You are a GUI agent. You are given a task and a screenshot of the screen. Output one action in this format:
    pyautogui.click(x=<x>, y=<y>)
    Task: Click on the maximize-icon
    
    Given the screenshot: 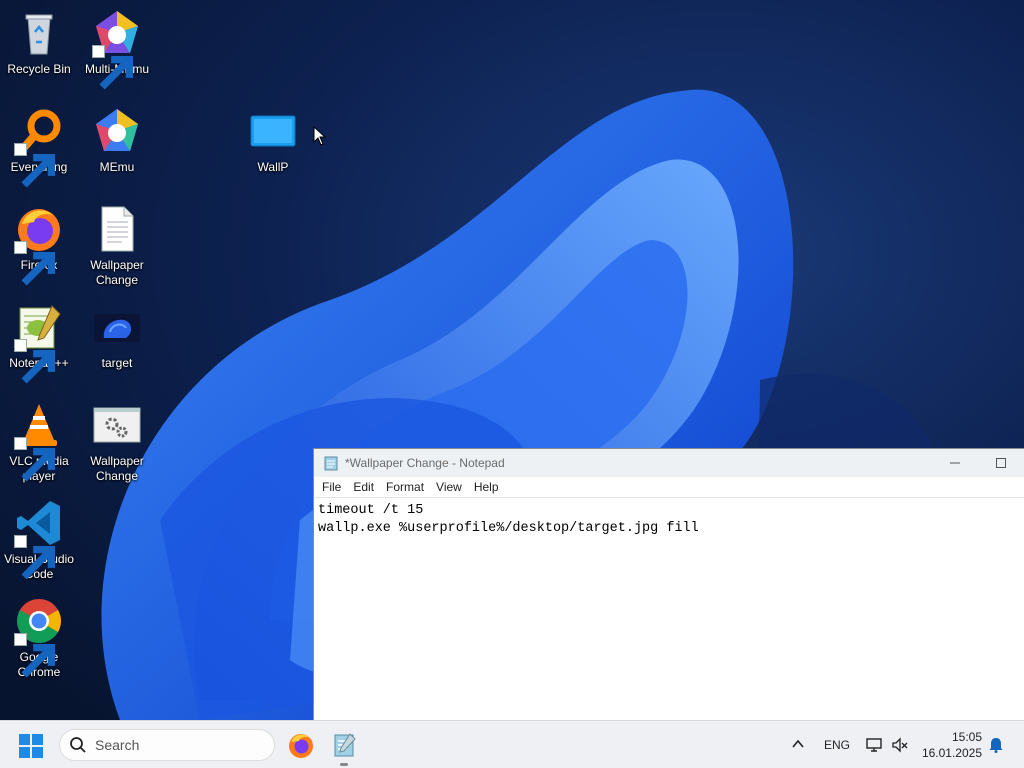 What is the action you would take?
    pyautogui.click(x=1001, y=463)
    